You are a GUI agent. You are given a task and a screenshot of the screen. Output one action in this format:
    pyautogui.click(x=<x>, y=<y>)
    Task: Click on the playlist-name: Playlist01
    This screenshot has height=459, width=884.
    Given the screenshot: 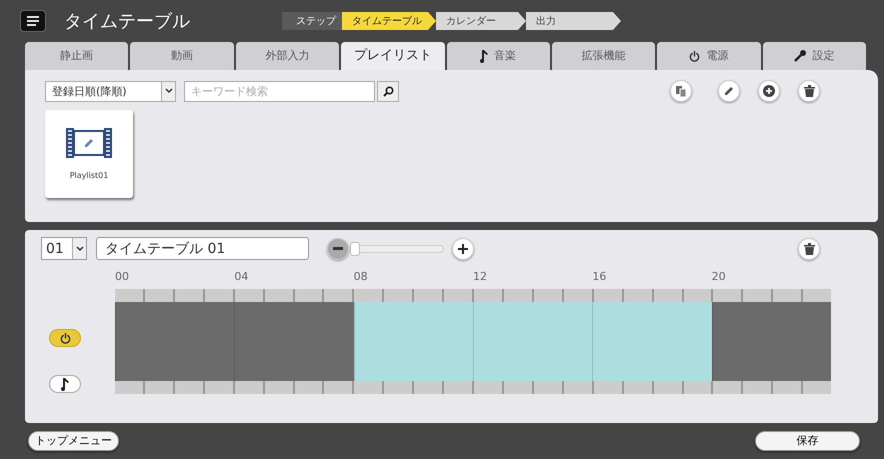 What is the action you would take?
    pyautogui.click(x=89, y=176)
    